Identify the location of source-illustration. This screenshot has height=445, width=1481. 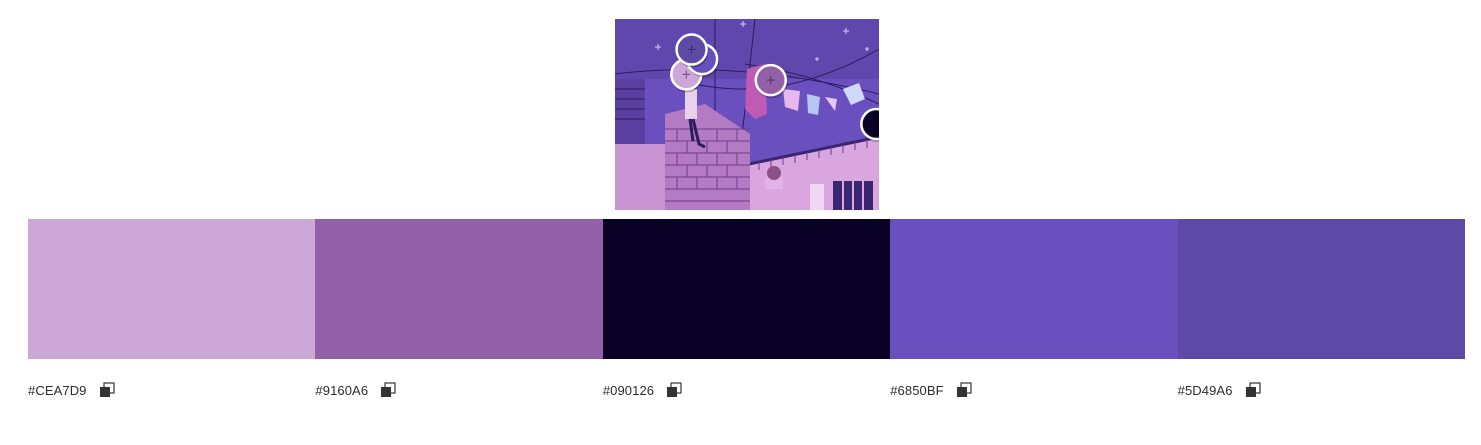
(747, 114).